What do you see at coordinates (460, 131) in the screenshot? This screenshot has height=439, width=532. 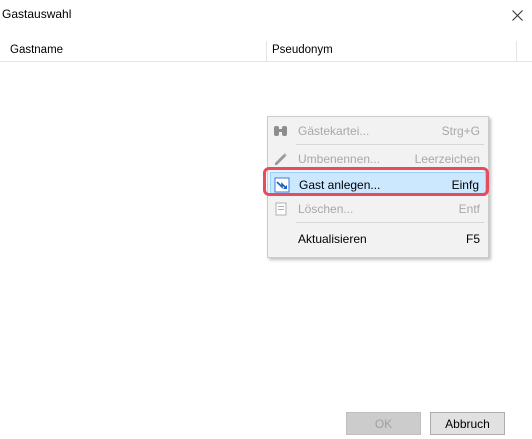 I see `menu-item-shortcut: Strg+G` at bounding box center [460, 131].